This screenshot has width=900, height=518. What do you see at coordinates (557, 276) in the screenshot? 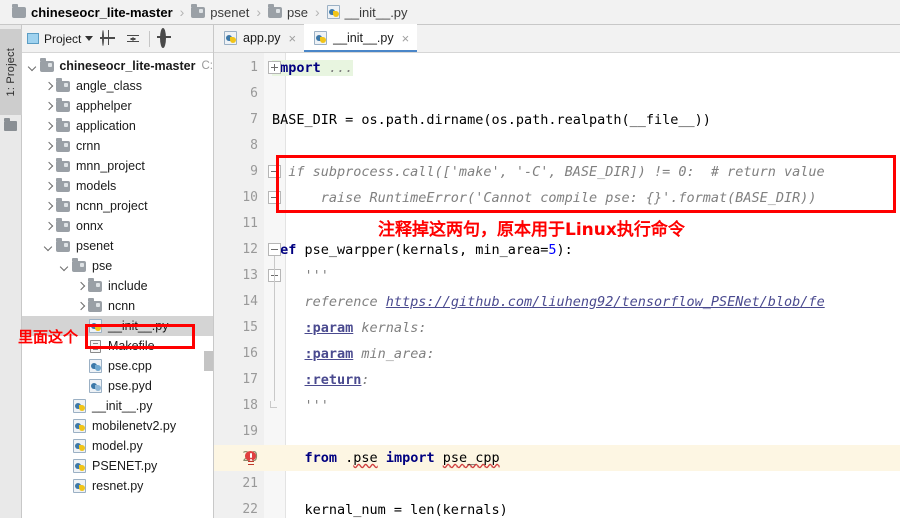
I see `code-line: 13 '''` at bounding box center [557, 276].